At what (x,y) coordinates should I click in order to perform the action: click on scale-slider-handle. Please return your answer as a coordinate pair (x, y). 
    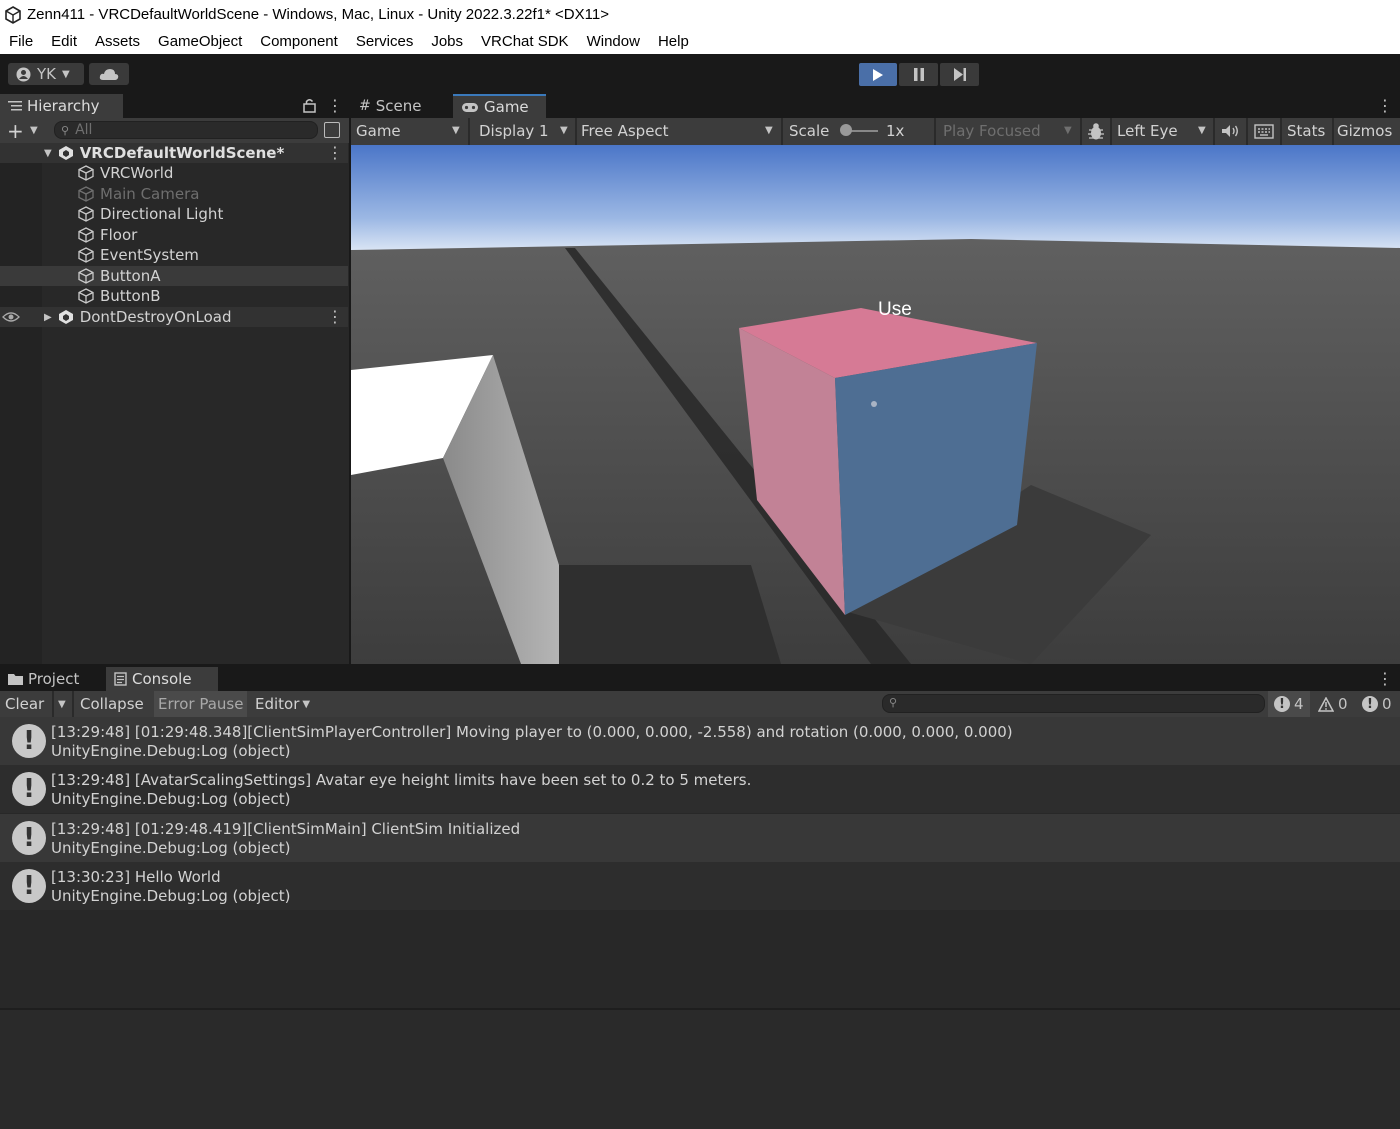
    Looking at the image, I should click on (846, 130).